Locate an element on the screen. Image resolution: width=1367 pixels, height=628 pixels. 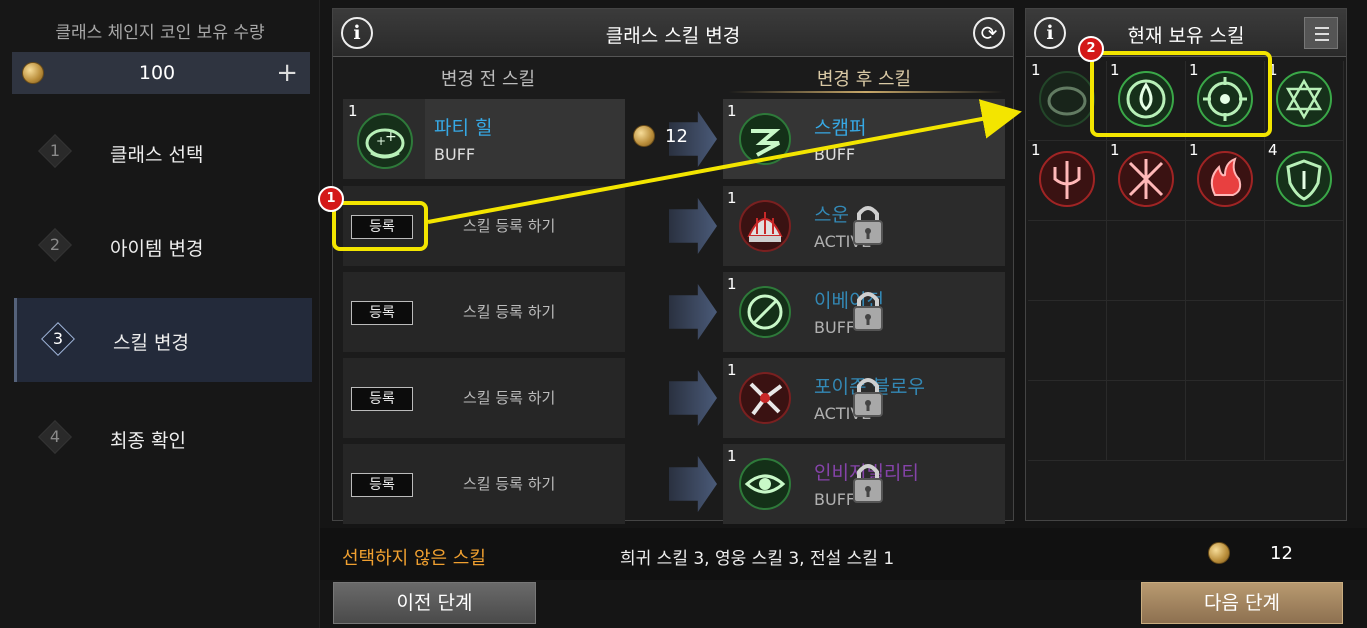
step-badge-1: 1 is located at coordinates (331, 199).